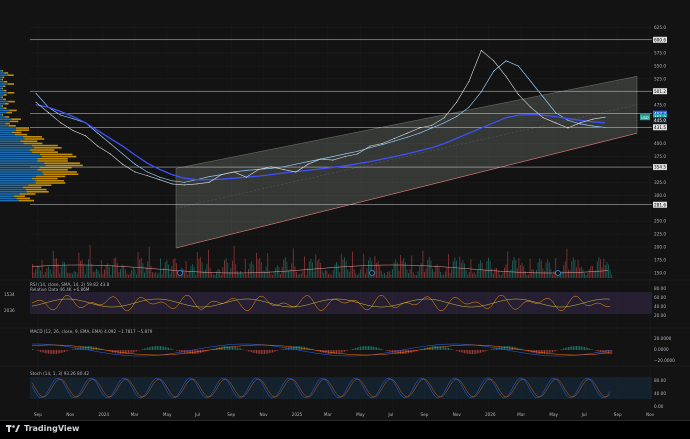  I want to click on rsi-band, so click(341, 303).